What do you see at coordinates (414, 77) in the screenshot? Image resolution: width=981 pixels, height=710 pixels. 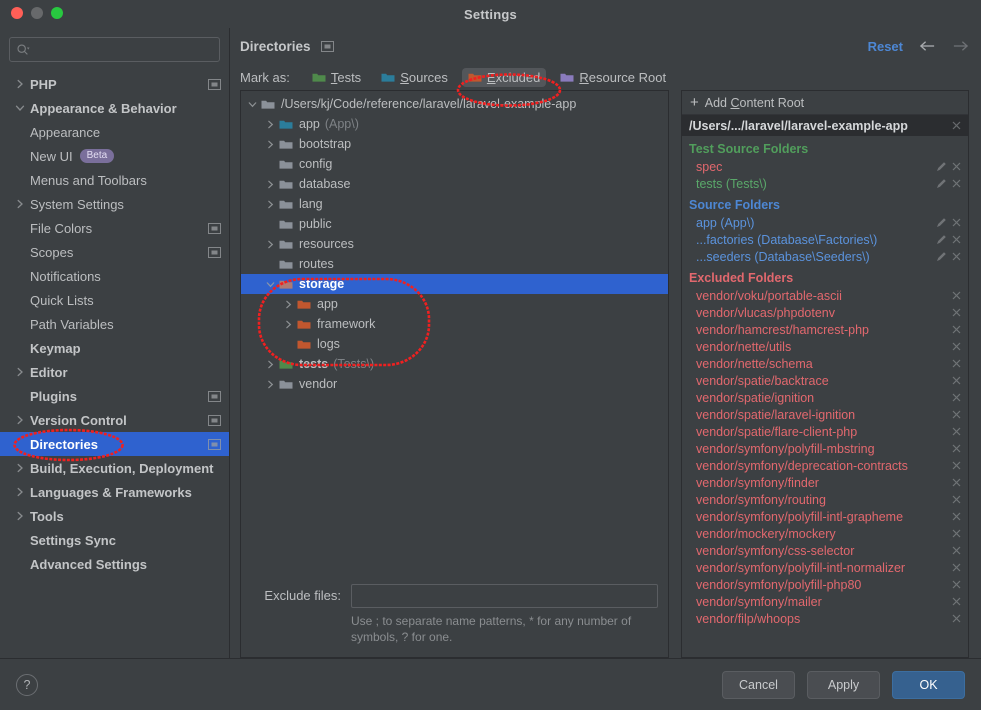 I see `mark-as-sources-button: Sources` at bounding box center [414, 77].